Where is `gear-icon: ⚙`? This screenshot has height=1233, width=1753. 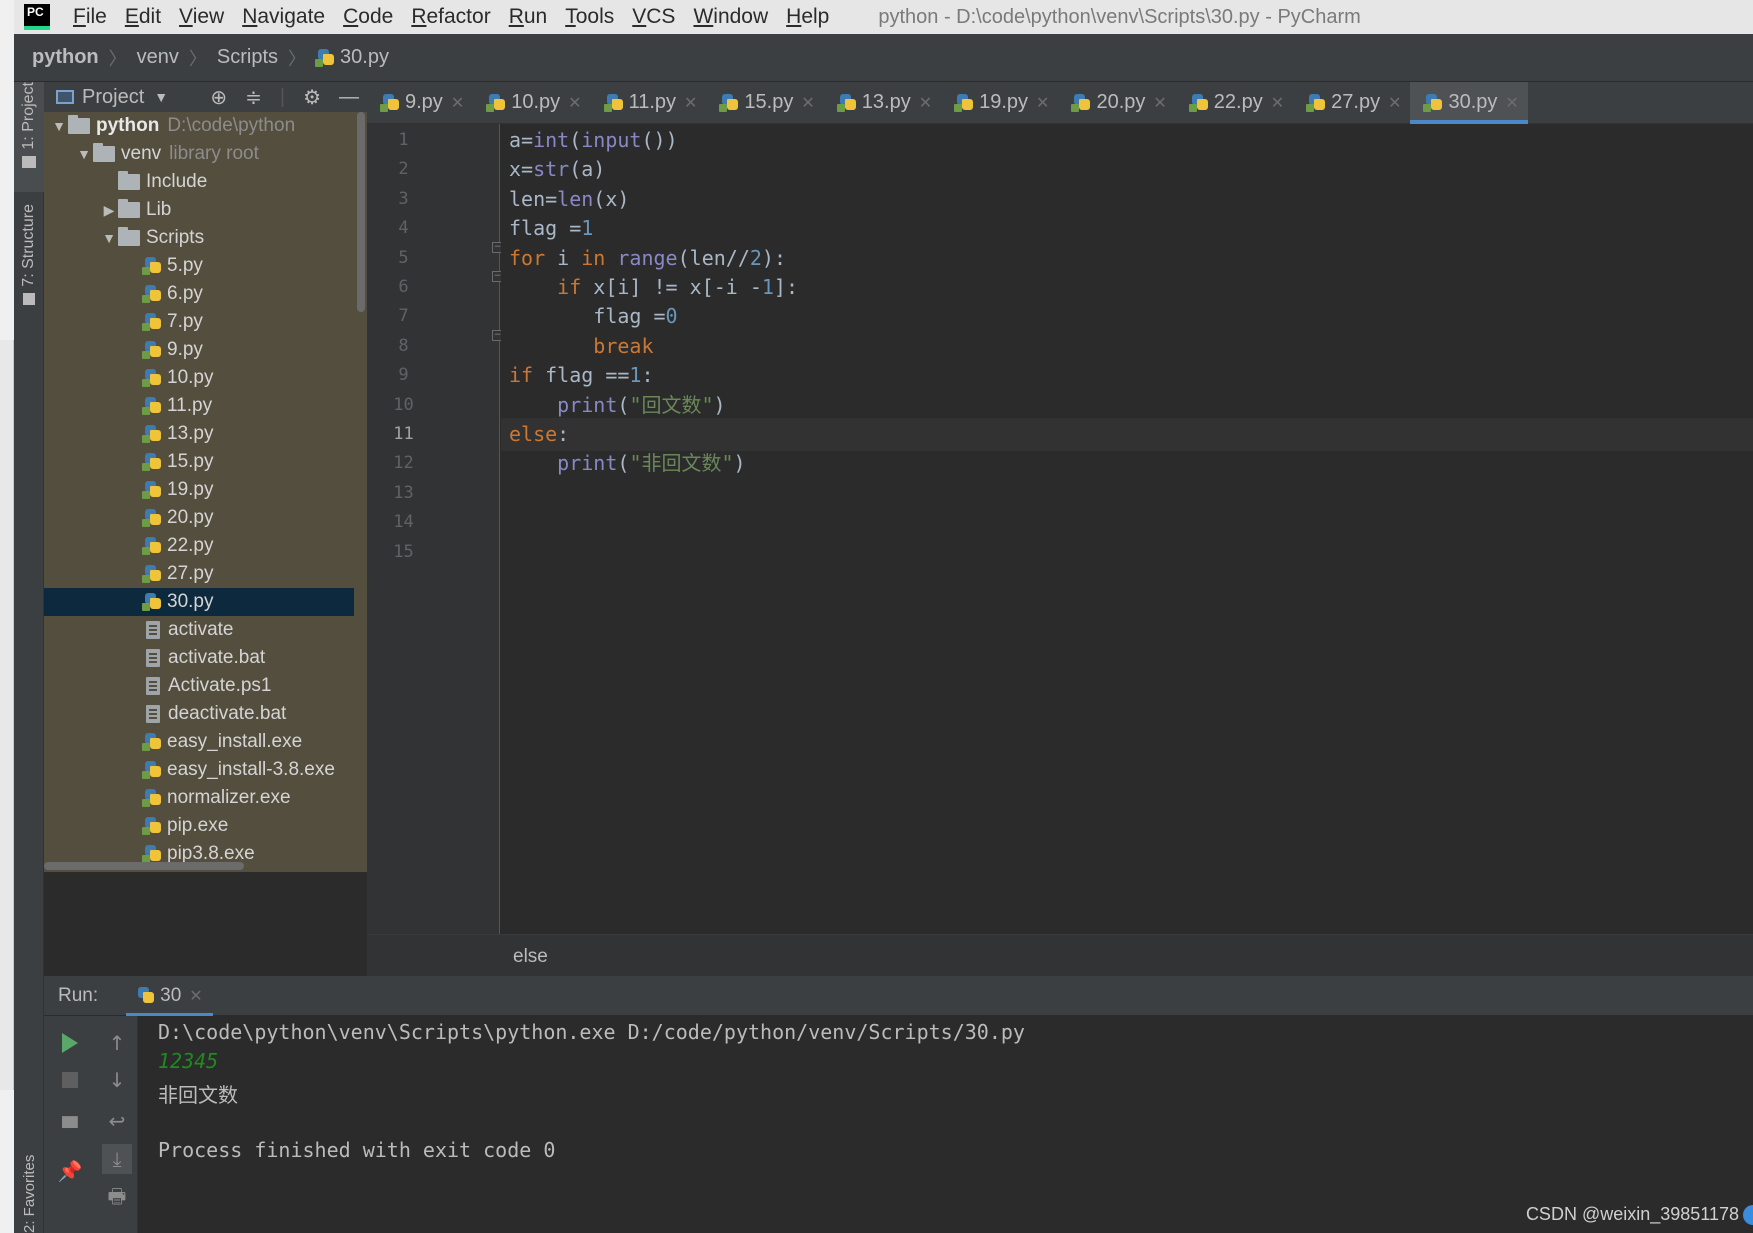 gear-icon: ⚙ is located at coordinates (312, 97).